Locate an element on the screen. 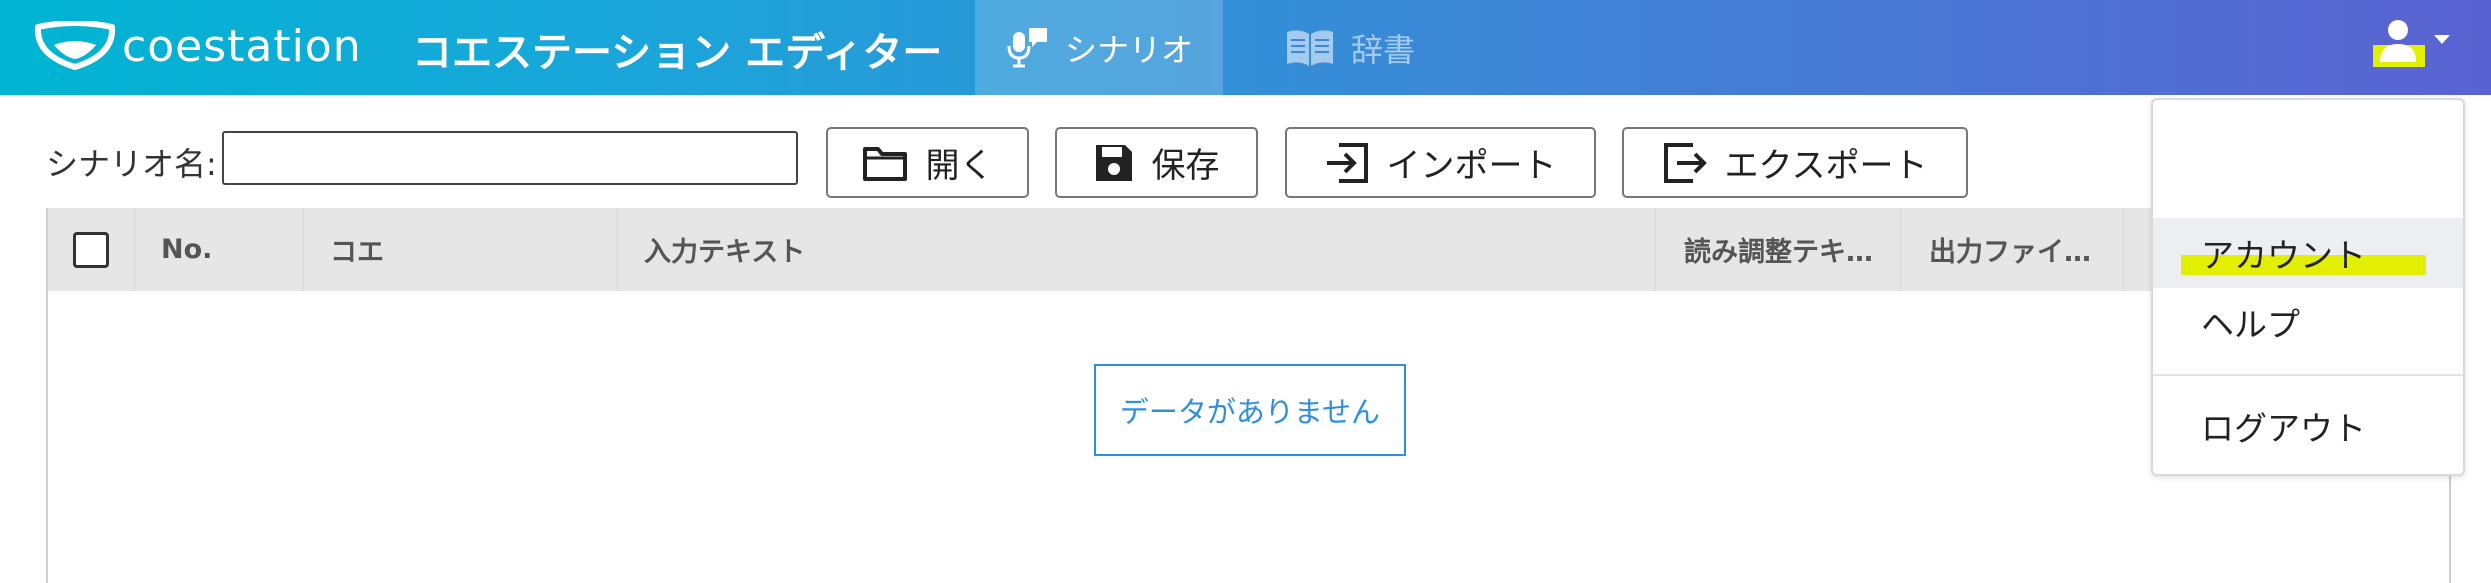 Image resolution: width=2491 pixels, height=583 pixels. menu-item-account-label: アカウント is located at coordinates (2283, 255).